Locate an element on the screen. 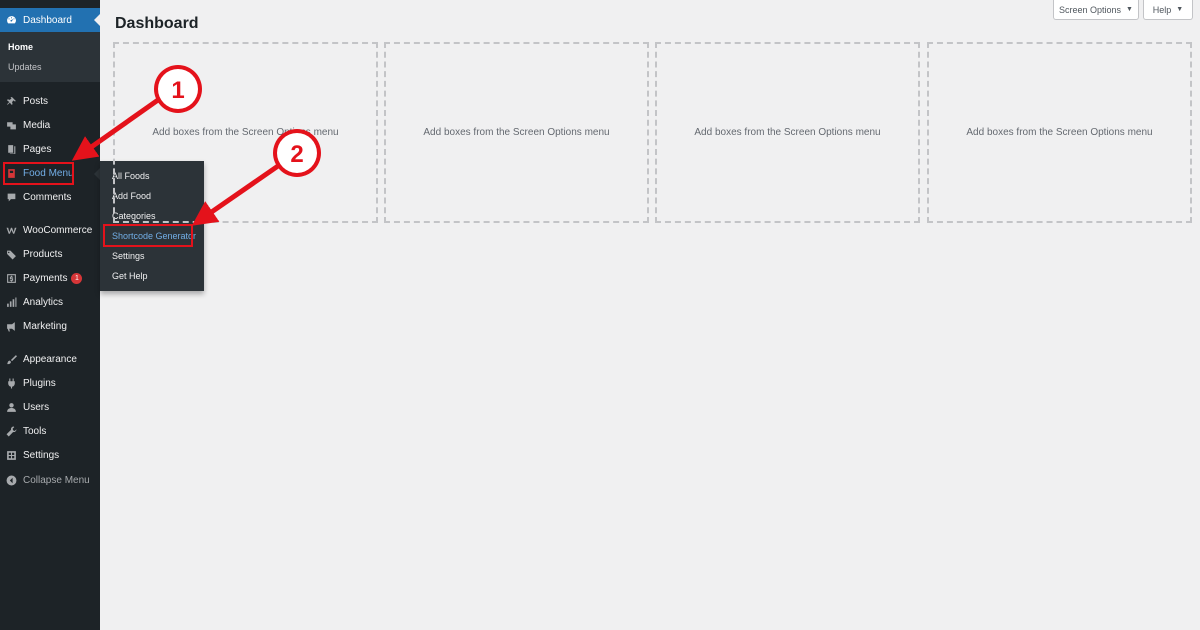 This screenshot has height=630, width=1200. collapse-menu-label: Collapse Menu is located at coordinates (56, 480).